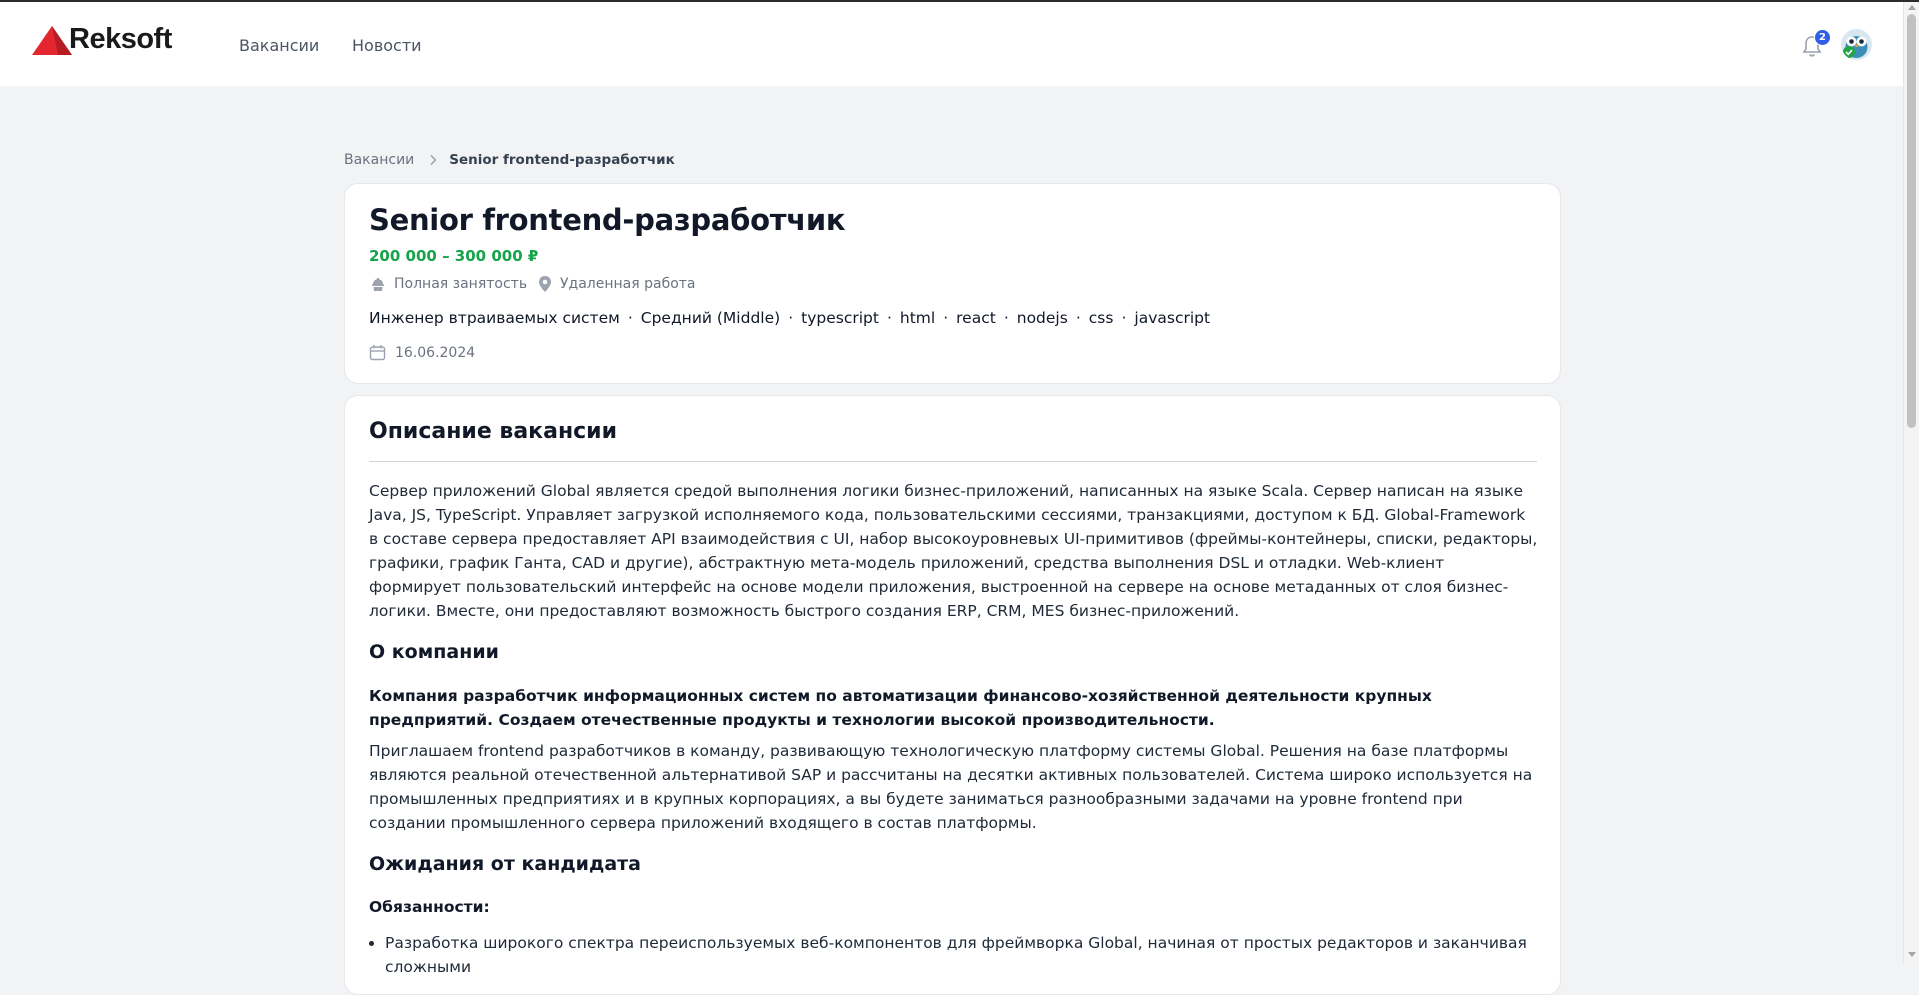 The image size is (1919, 995). What do you see at coordinates (607, 220) in the screenshot?
I see `job-title: Senior frontend-разработчик` at bounding box center [607, 220].